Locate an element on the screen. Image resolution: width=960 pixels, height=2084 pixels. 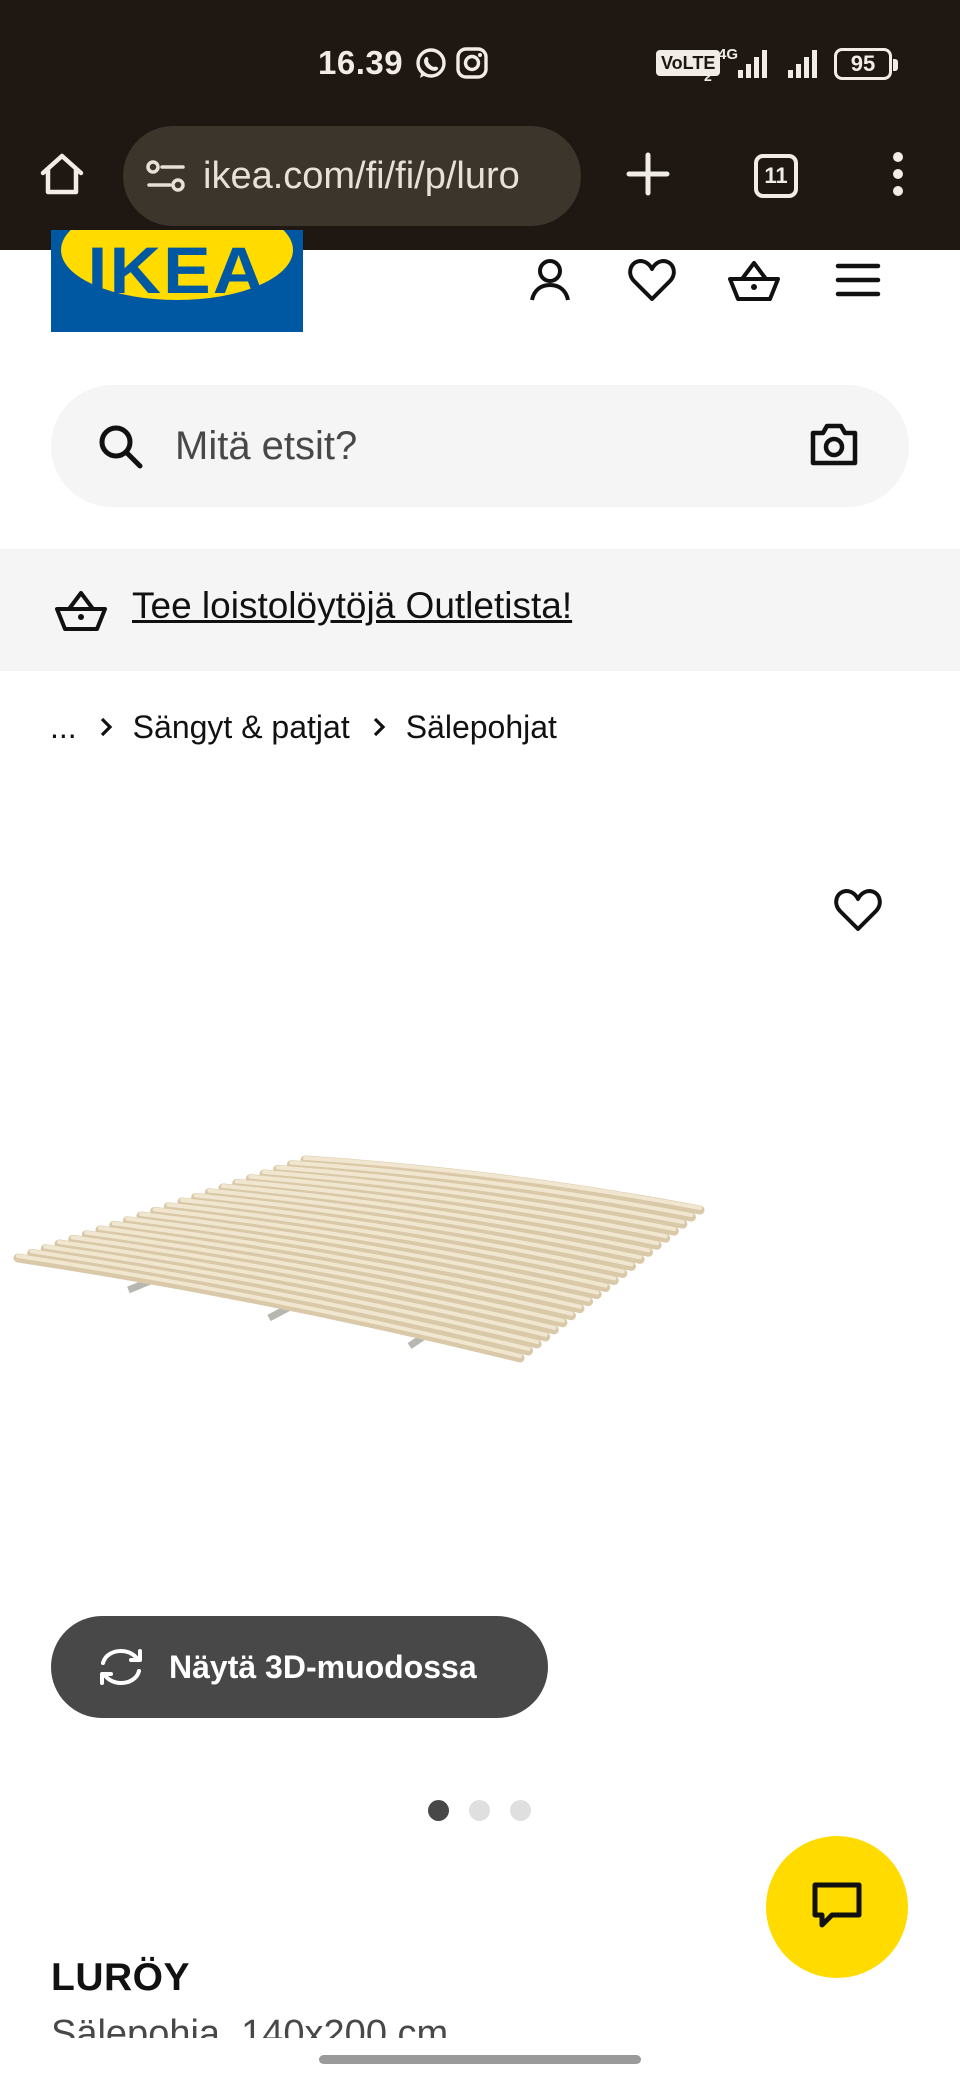
logo-text: IKEA is located at coordinates (177, 270).